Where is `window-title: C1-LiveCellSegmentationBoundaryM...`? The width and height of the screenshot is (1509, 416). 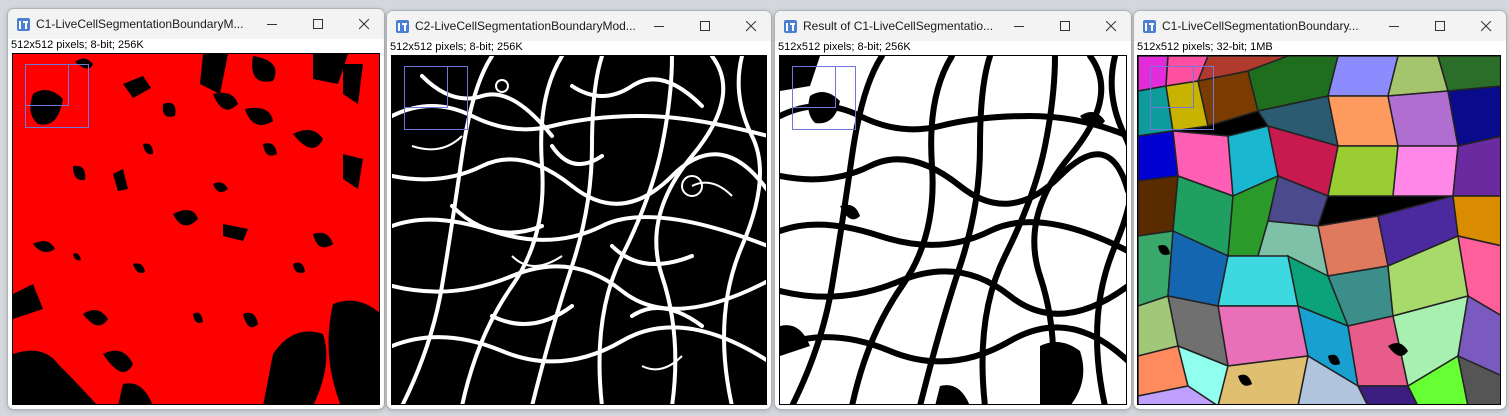
window-title: C1-LiveCellSegmentationBoundaryM... is located at coordinates (140, 24).